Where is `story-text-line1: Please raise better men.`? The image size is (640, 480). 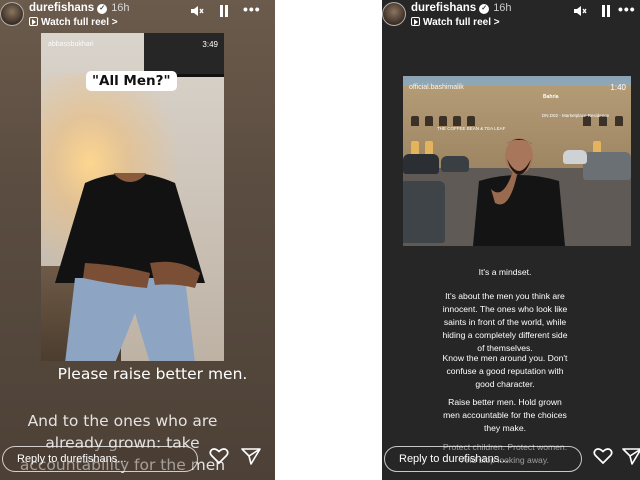
story-text-line1: Please raise better men. is located at coordinates (152, 374).